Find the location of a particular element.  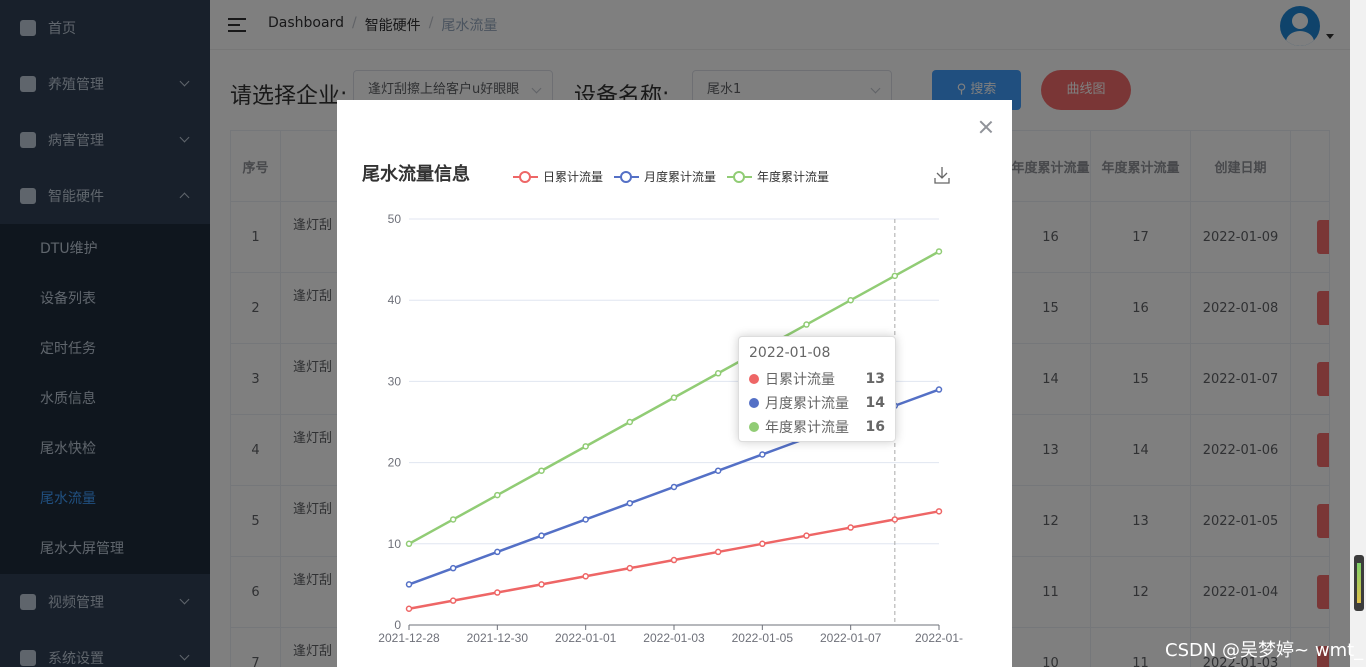

x-tick-label: 2022-01-05 is located at coordinates (763, 638).